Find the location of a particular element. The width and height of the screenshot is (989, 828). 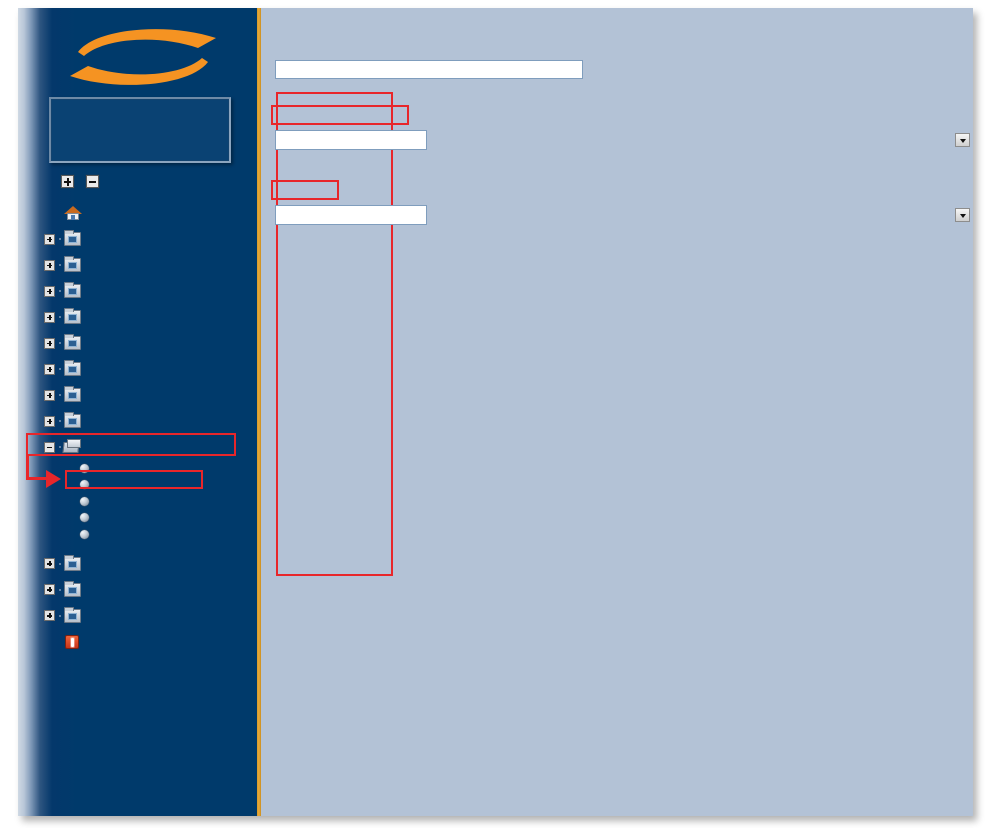

sidebar-item-logout is located at coordinates (137, 642).